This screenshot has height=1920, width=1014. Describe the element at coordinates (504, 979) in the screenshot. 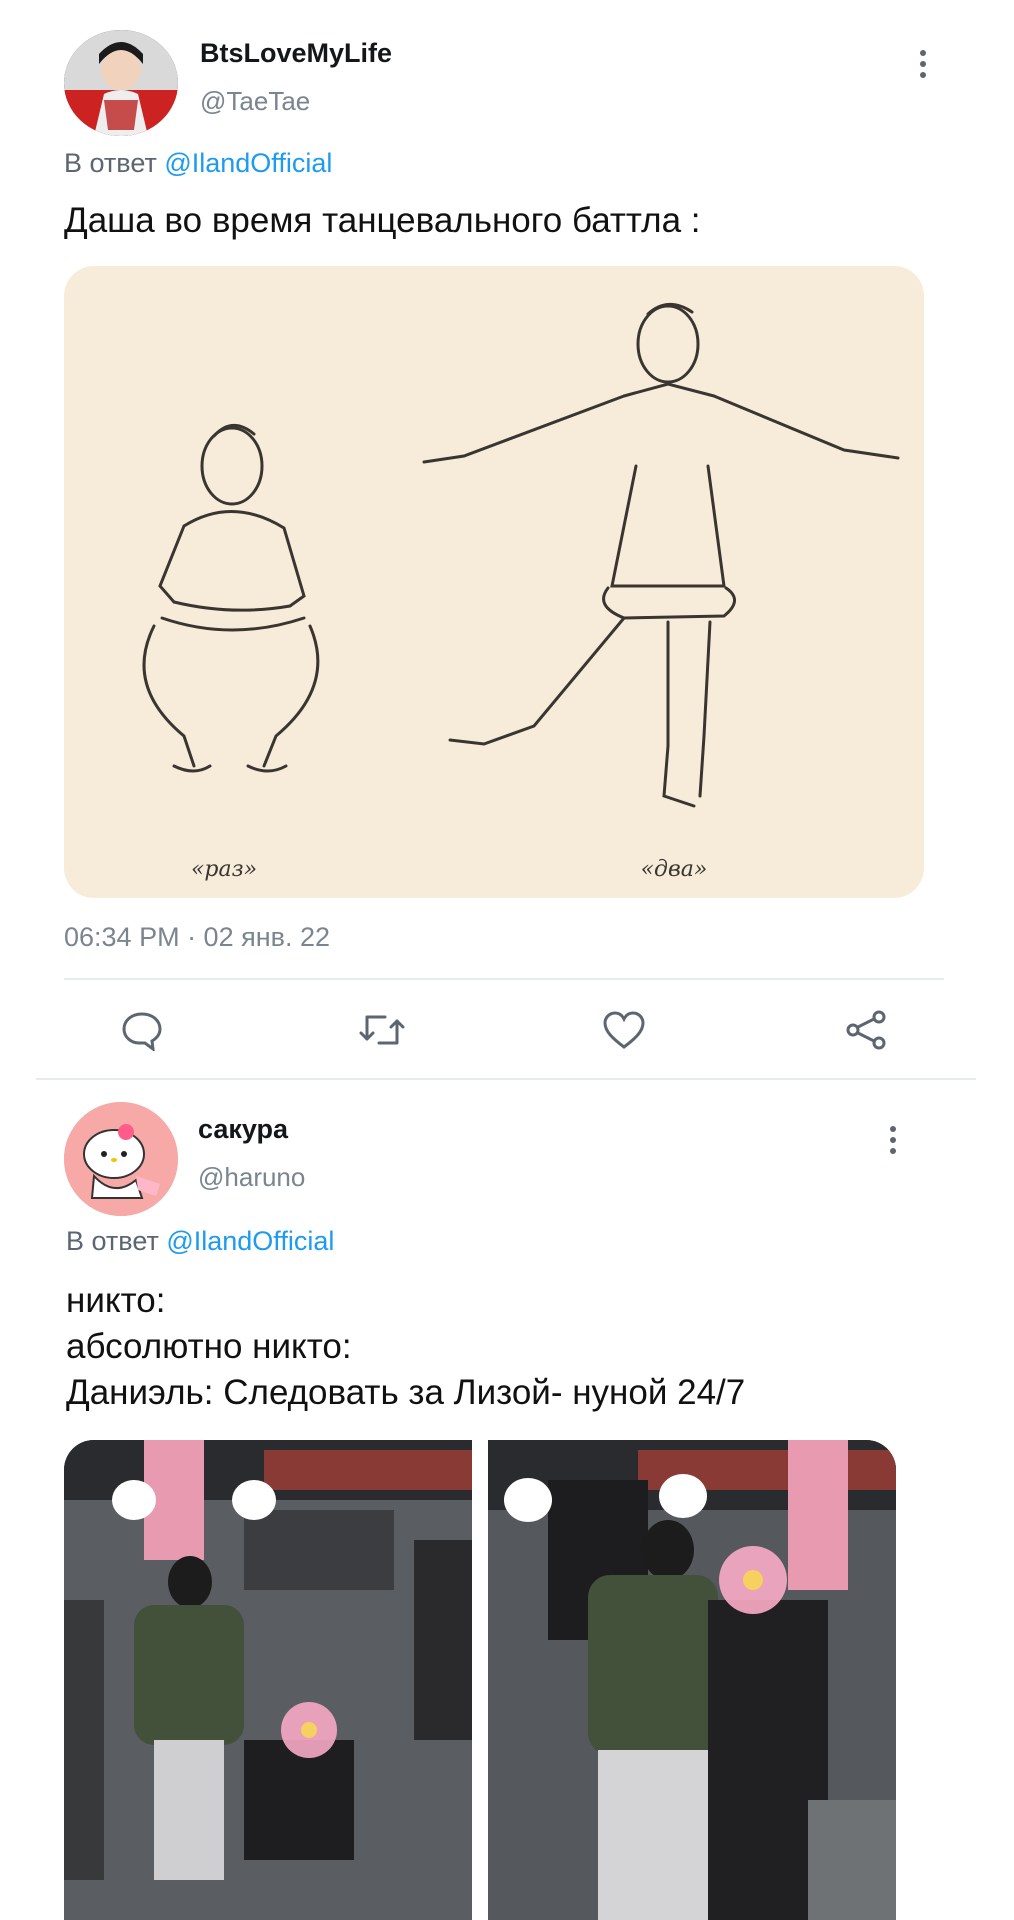

I see `divider` at that location.